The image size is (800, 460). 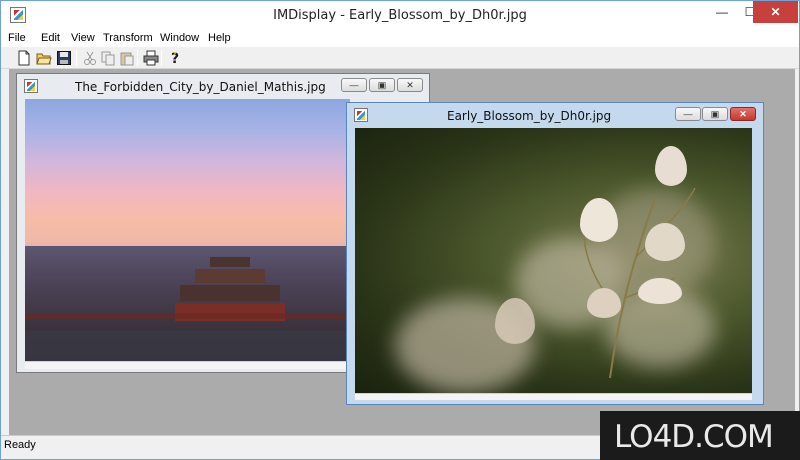 I want to click on menu-window: Window, so click(x=179, y=38).